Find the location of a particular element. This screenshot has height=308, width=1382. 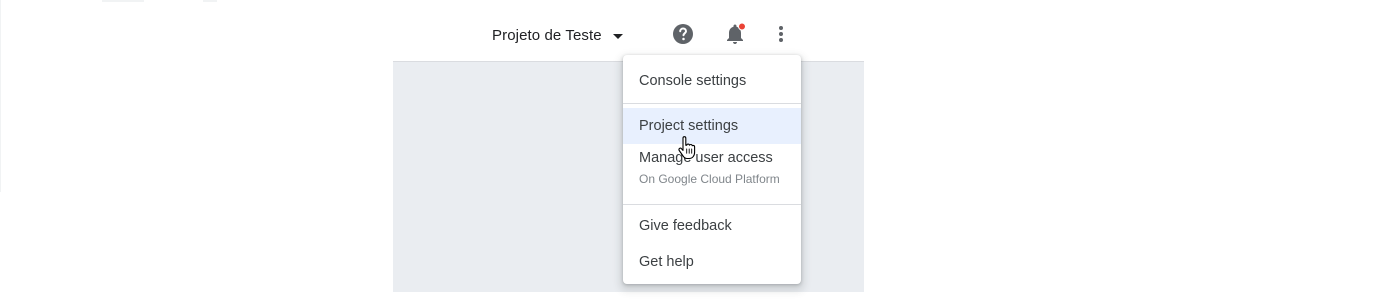

more-options-button is located at coordinates (781, 34).